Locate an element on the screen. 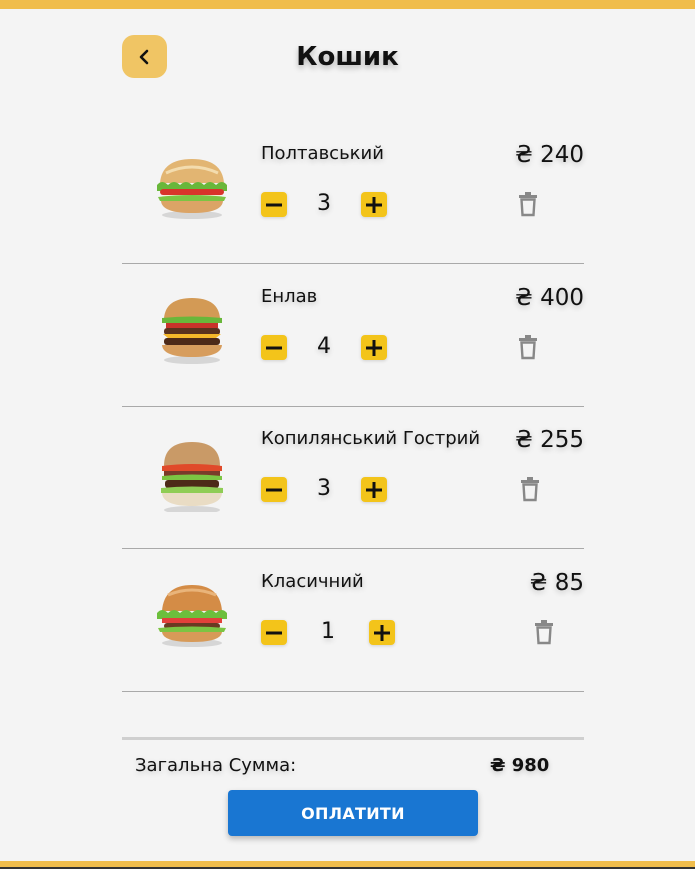 Image resolution: width=695 pixels, height=869 pixels. cart-item: Класичний ₴ 85 1 is located at coordinates (353, 620).